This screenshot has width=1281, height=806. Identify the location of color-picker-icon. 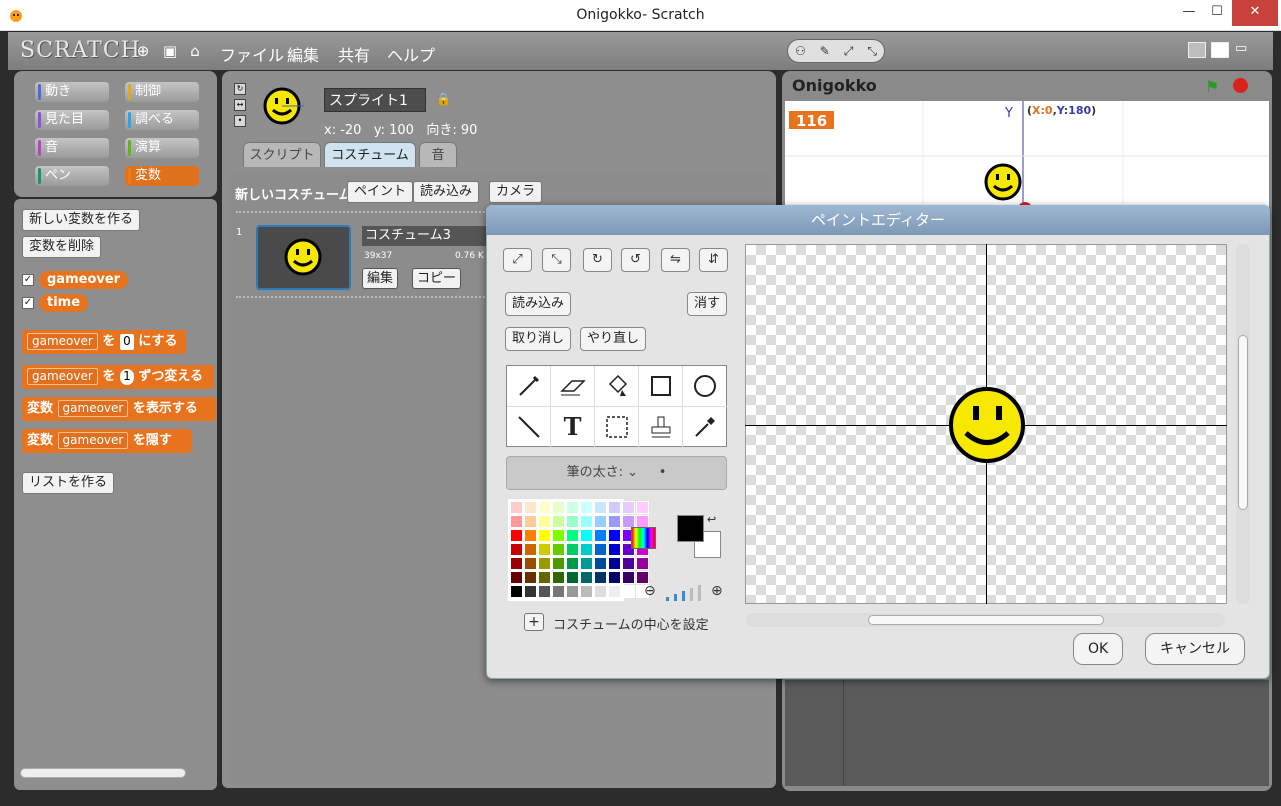
(643, 538).